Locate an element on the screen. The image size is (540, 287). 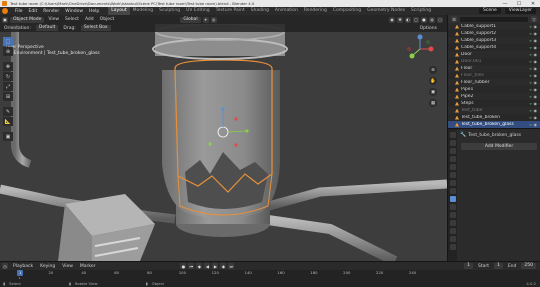
outliner-item: Test_tube ▿ ◉ is located at coordinates (494, 110).